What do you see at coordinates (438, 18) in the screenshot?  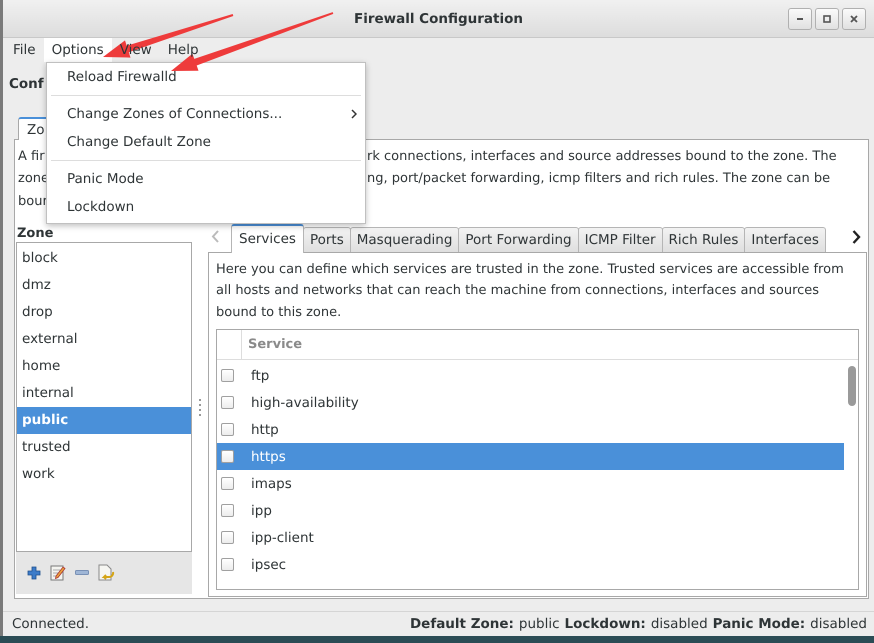 I see `window-title: Firewall Configuration` at bounding box center [438, 18].